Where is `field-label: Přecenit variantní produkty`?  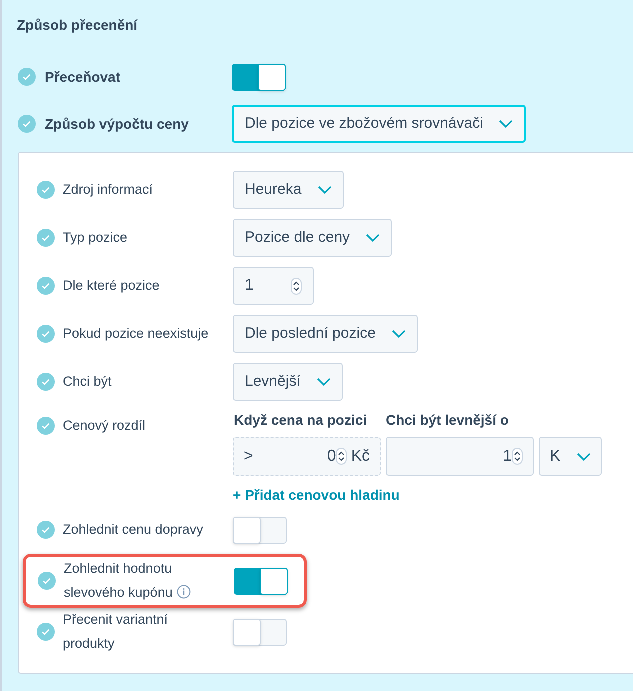 field-label: Přecenit variantní produkty is located at coordinates (116, 632).